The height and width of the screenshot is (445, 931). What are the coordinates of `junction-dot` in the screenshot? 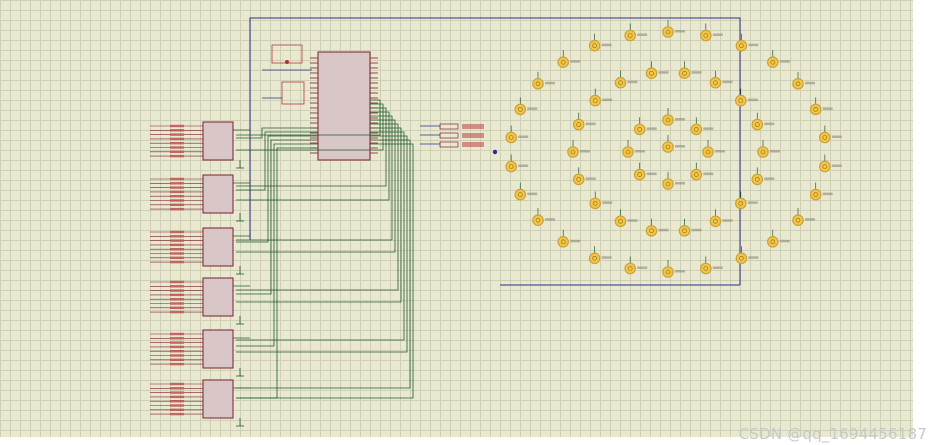 It's located at (495, 152).